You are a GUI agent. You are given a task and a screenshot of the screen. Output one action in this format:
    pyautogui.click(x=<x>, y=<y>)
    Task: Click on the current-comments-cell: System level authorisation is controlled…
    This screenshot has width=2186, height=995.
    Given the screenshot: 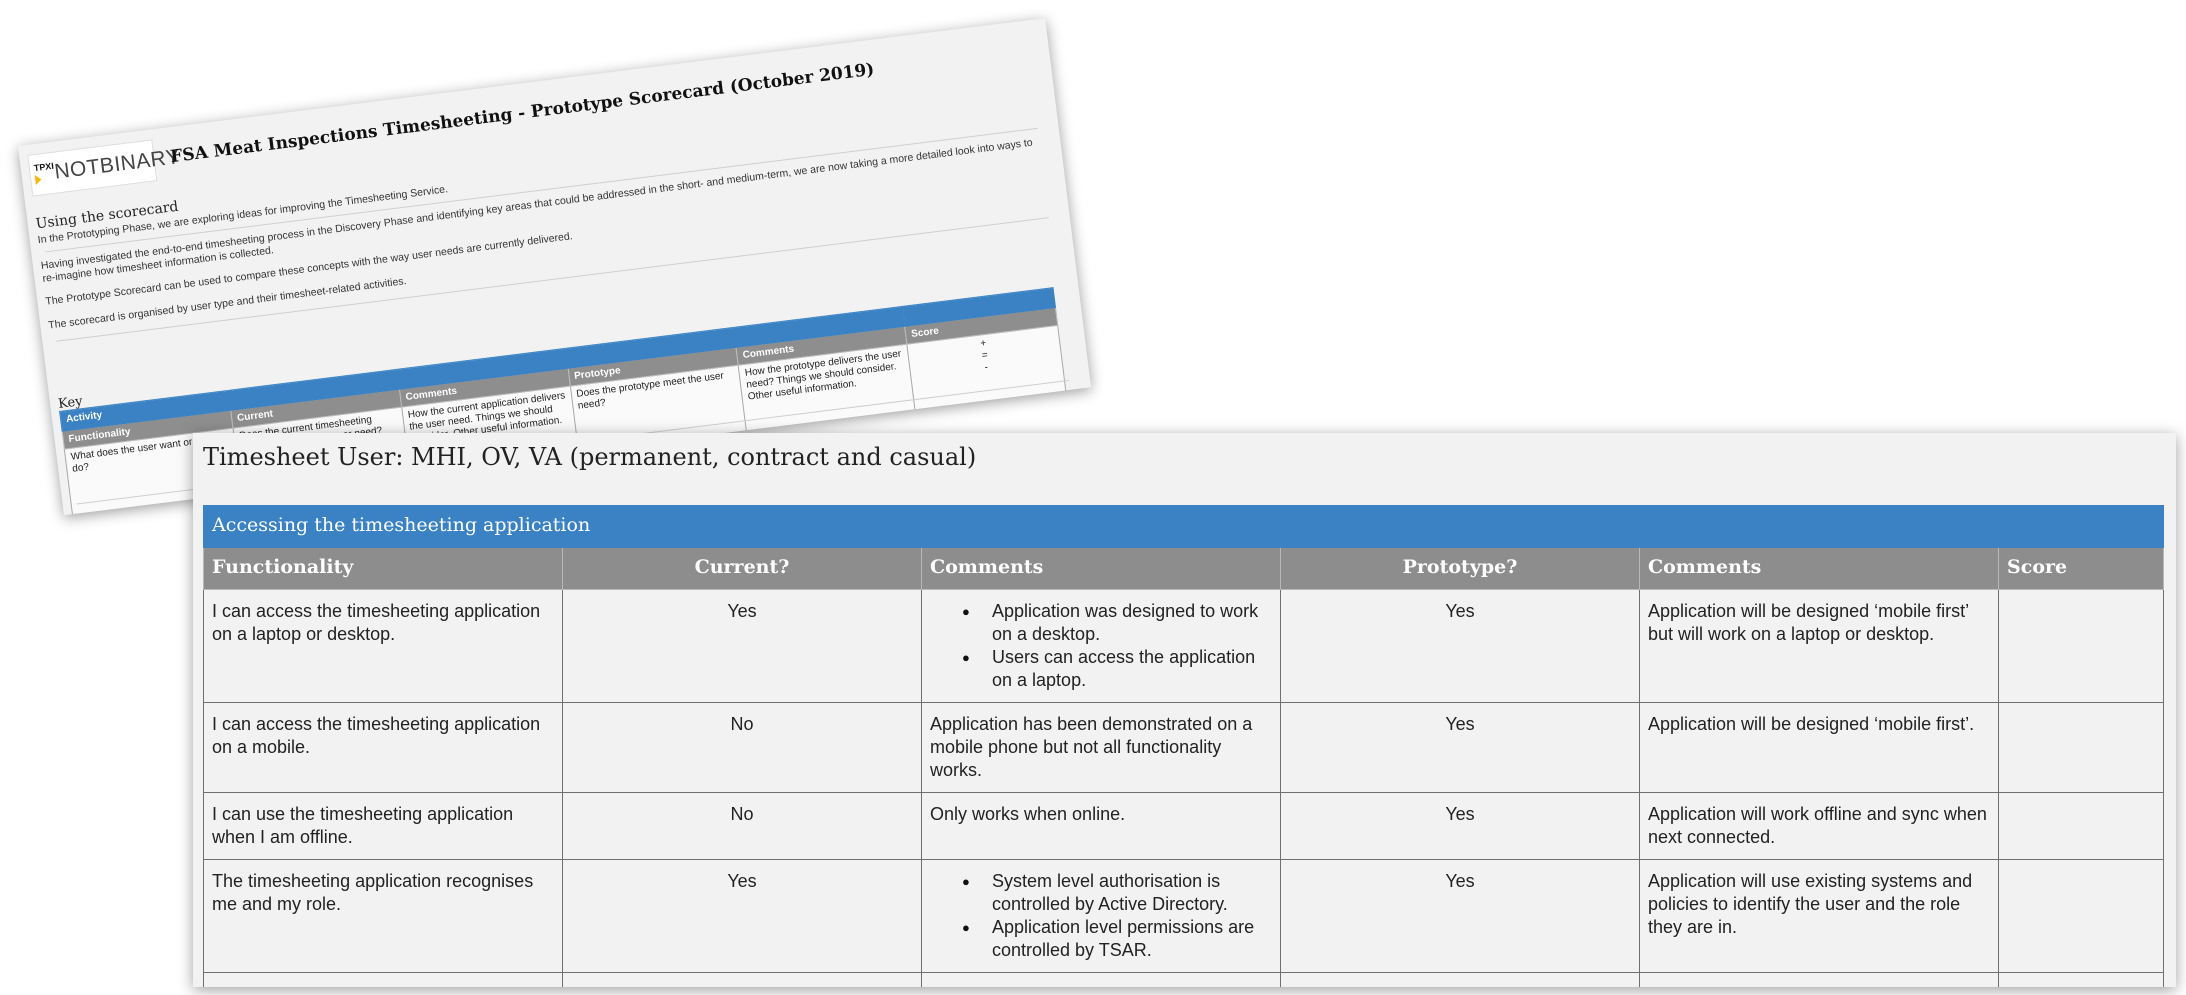 What is the action you would take?
    pyautogui.click(x=1101, y=916)
    